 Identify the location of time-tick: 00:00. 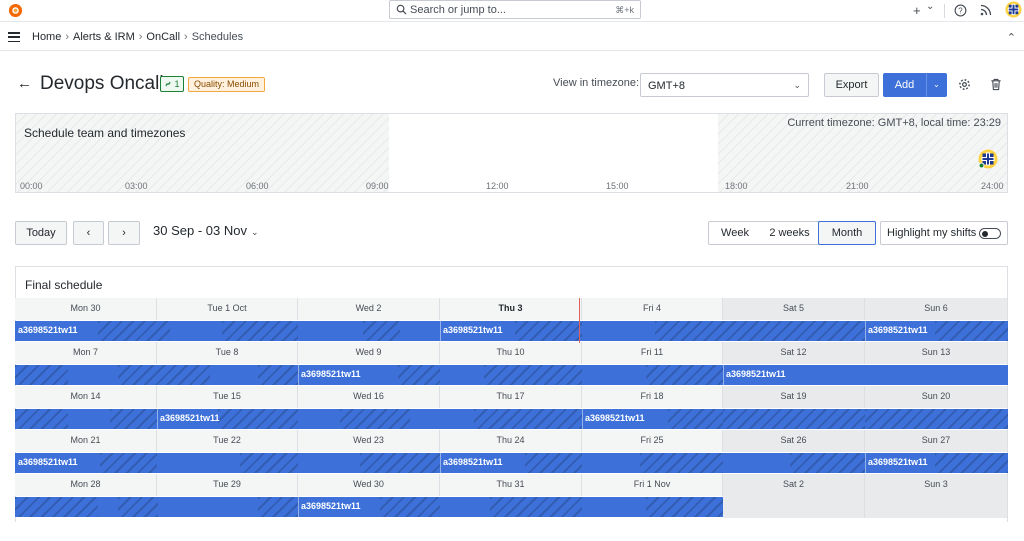
(31, 186).